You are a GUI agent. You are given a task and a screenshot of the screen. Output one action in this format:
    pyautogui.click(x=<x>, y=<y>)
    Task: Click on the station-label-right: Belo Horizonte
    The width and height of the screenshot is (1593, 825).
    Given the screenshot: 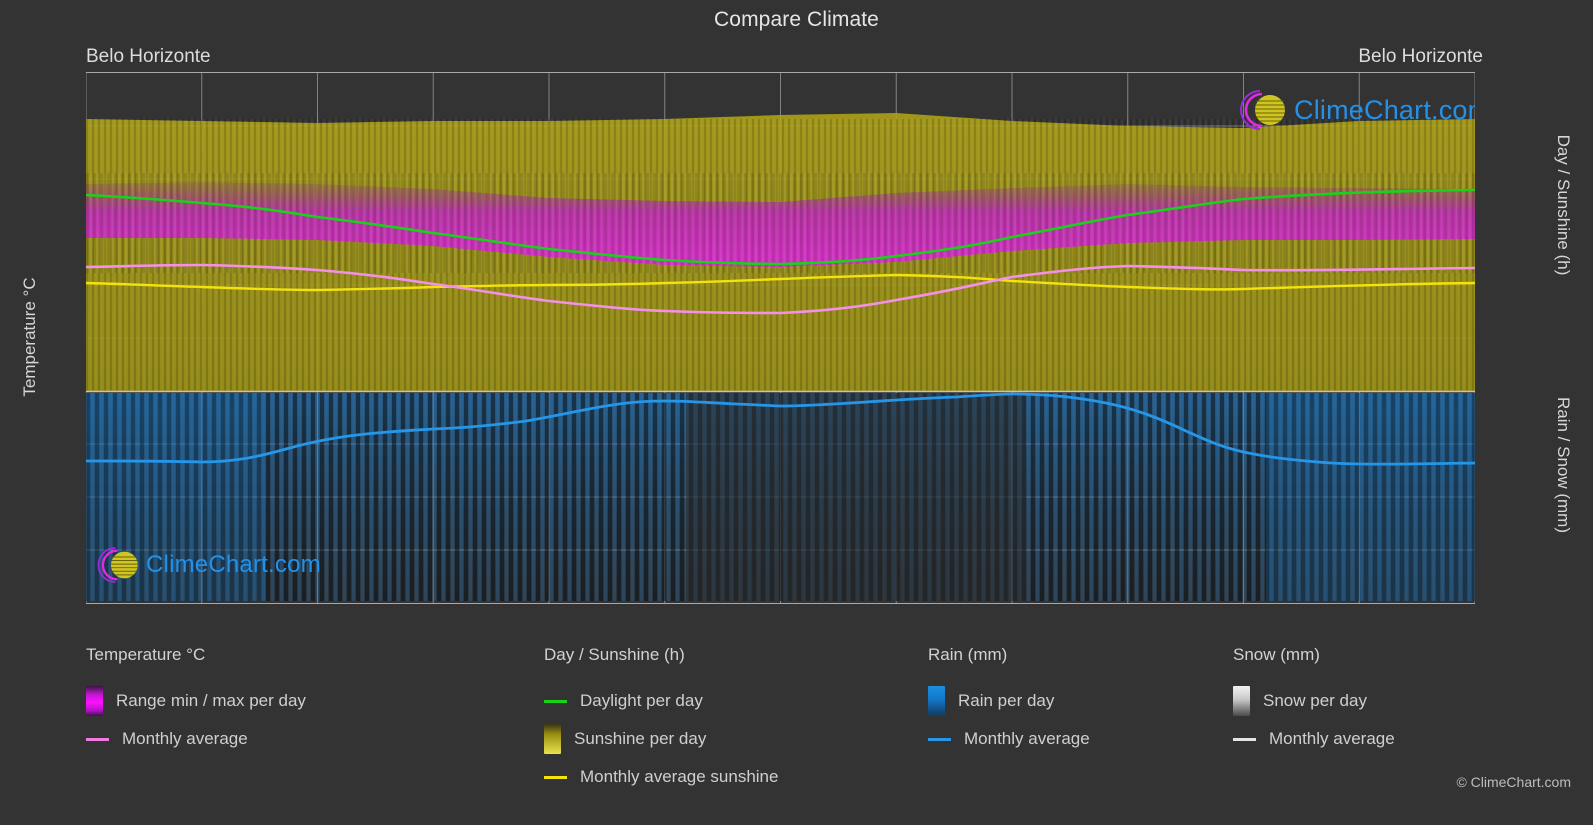 What is the action you would take?
    pyautogui.click(x=1420, y=56)
    